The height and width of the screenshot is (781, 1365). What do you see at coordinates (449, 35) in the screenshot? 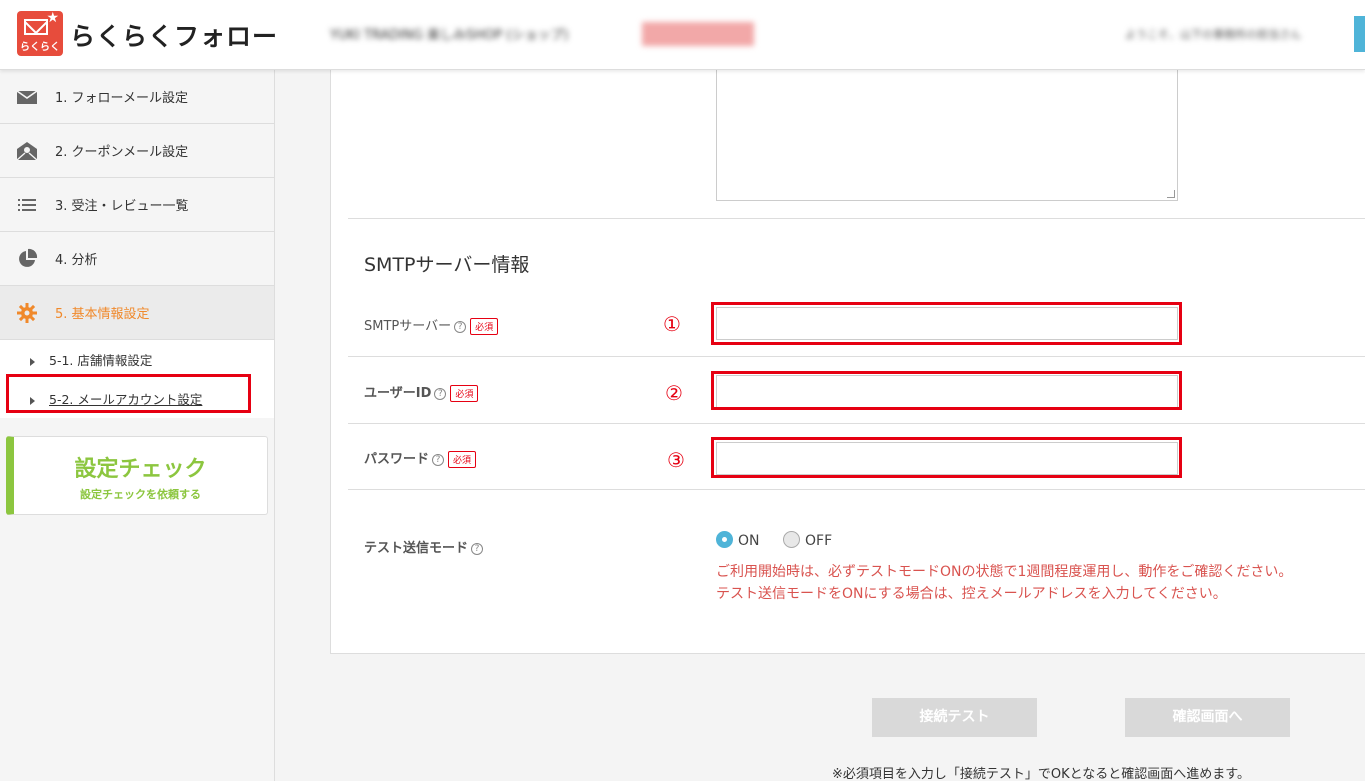
I see `shop-name: YUKI TRADING 楽しみSHOP (ショップ)` at bounding box center [449, 35].